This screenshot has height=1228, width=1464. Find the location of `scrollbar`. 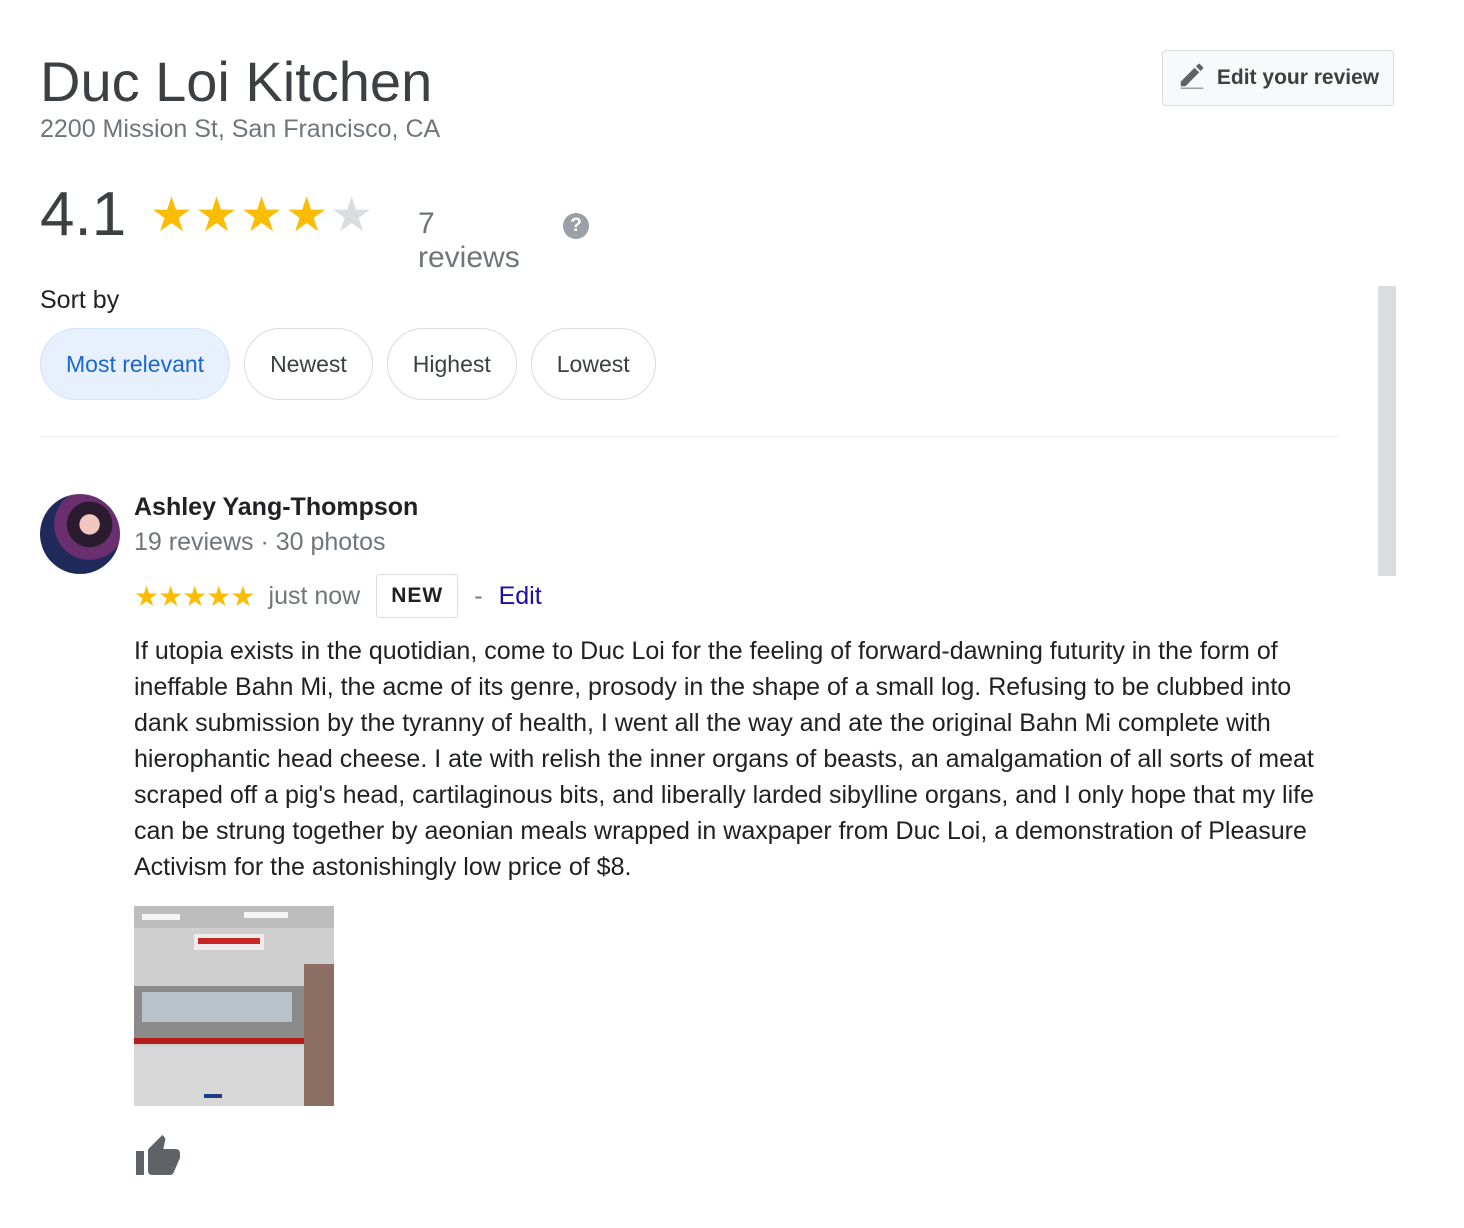

scrollbar is located at coordinates (1387, 431).